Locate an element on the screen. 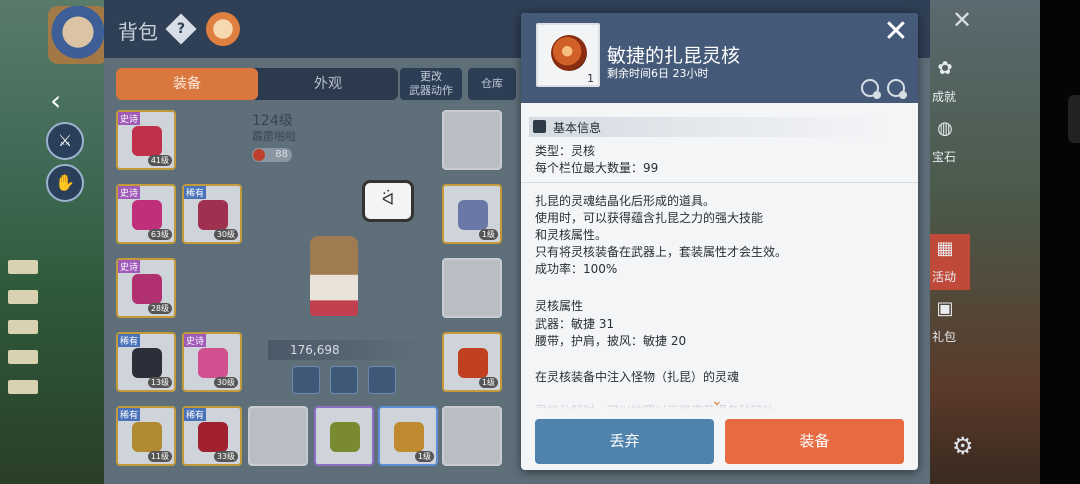  chevron-left-icon: ‹ is located at coordinates (63, 101).